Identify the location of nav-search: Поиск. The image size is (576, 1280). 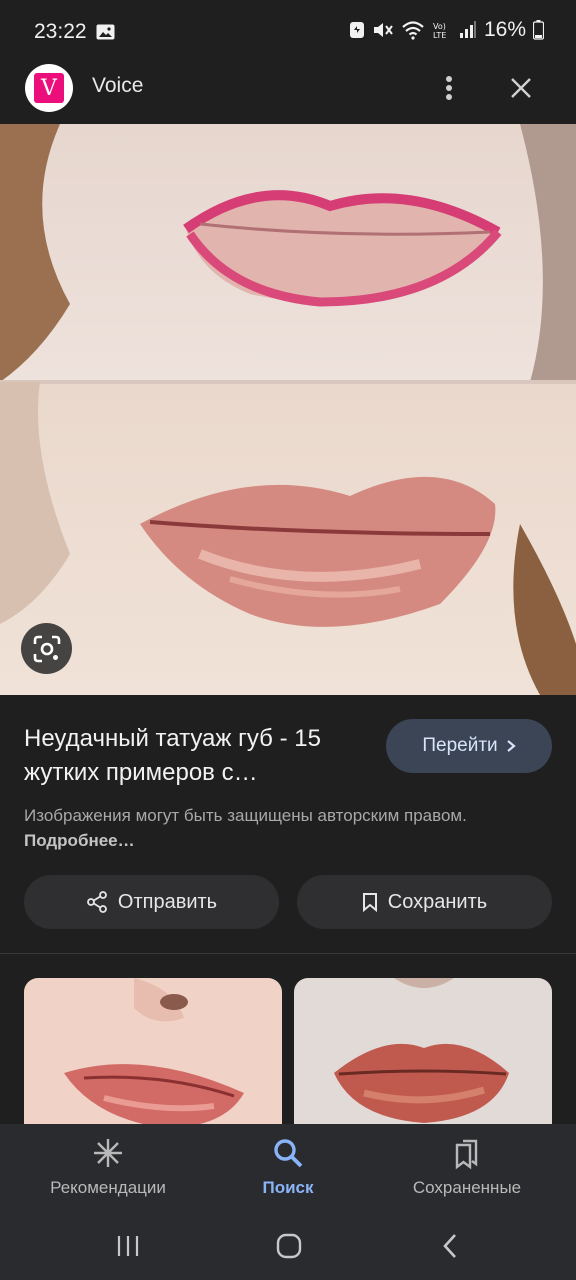
(288, 1167).